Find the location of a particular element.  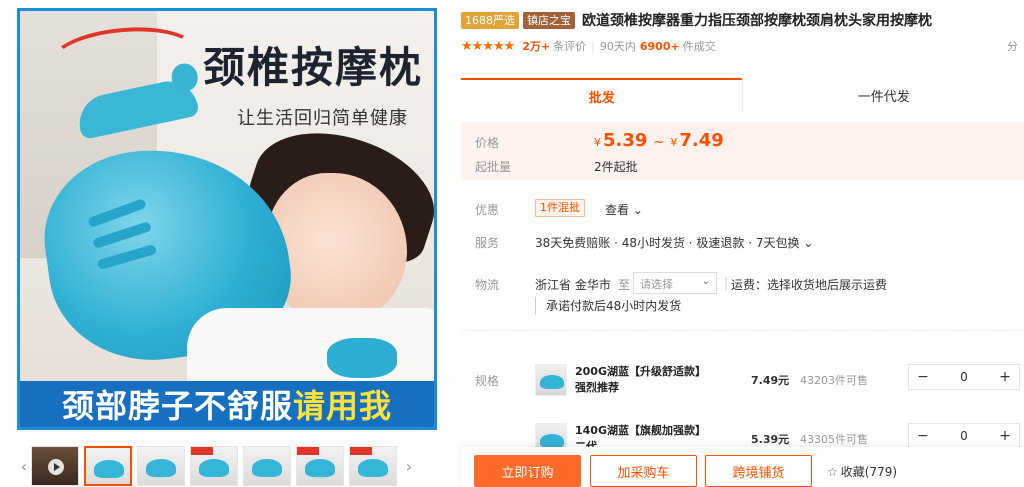

destination-placeholder: 请选择 is located at coordinates (656, 284).